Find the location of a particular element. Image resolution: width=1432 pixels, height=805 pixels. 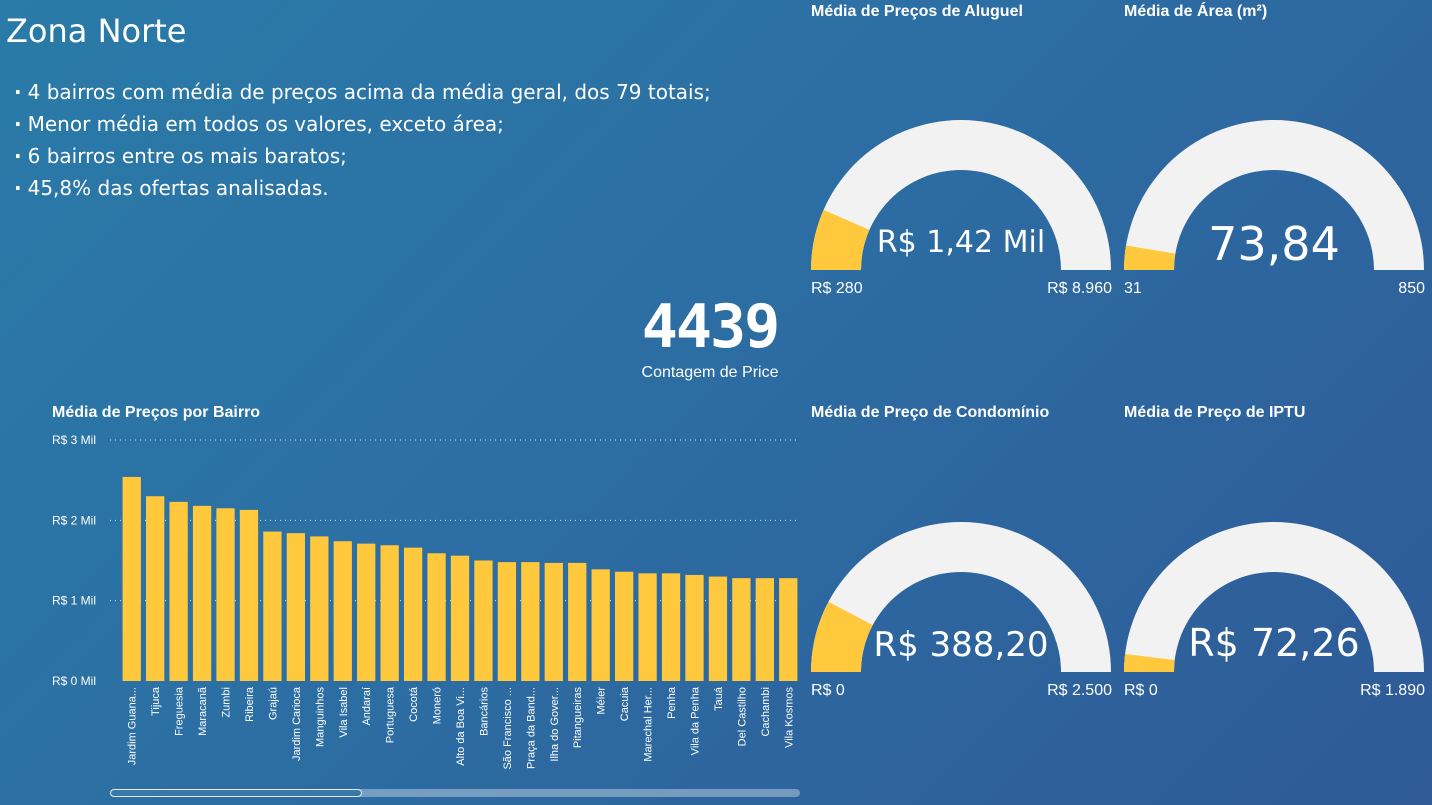

x-tick-label: Tauá is located at coordinates (719, 698).